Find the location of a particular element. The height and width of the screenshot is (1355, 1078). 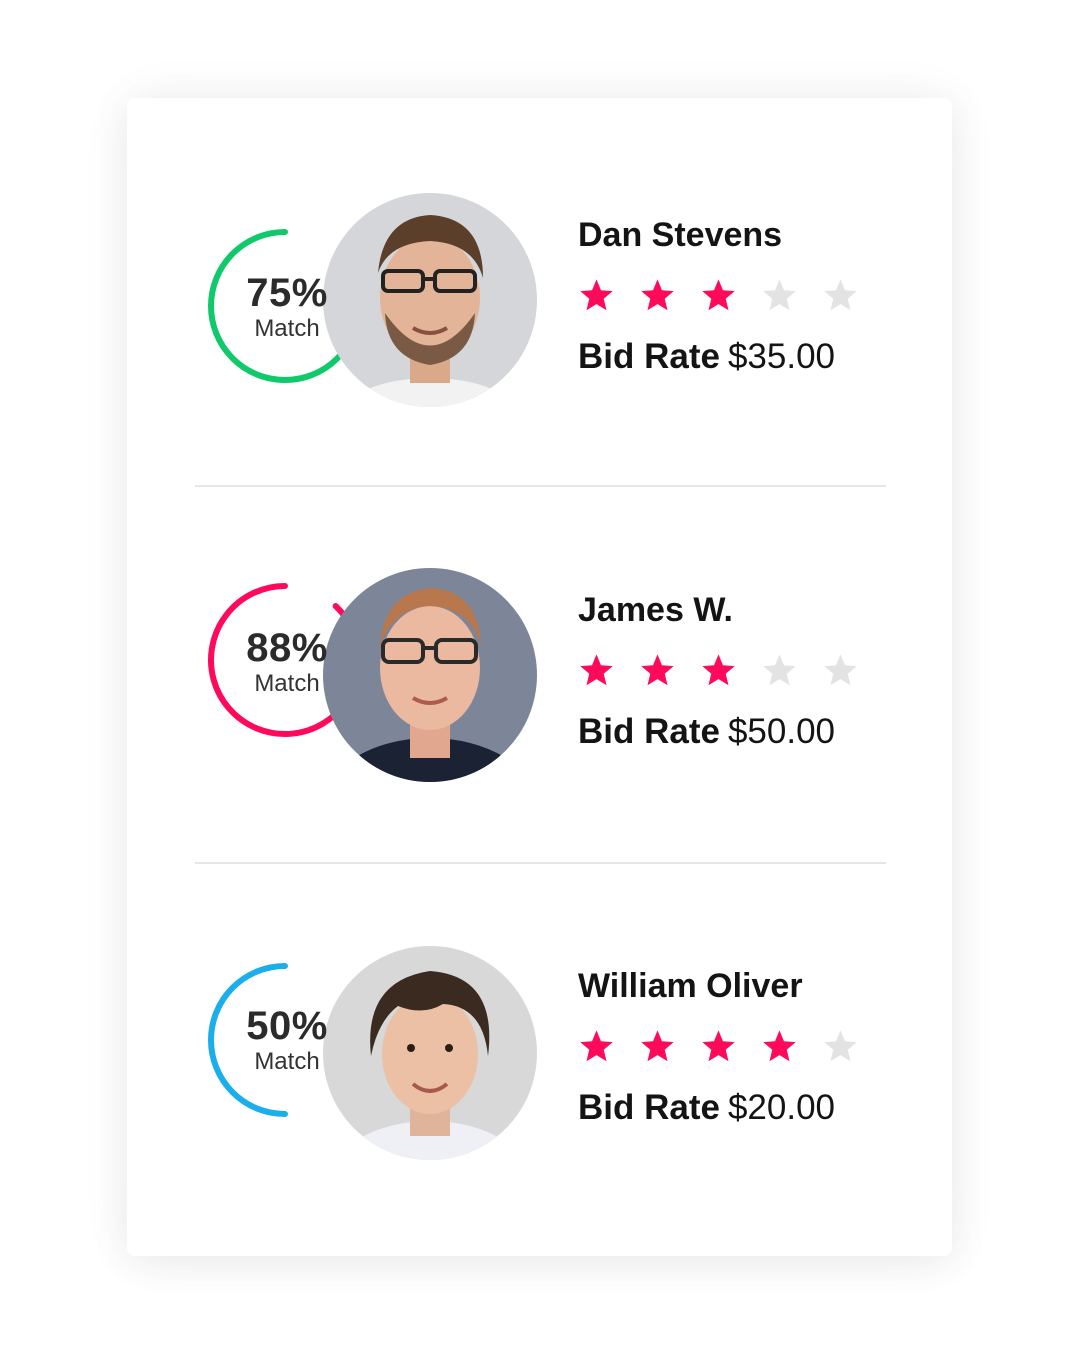

match-score: 75% Match is located at coordinates (287, 307).